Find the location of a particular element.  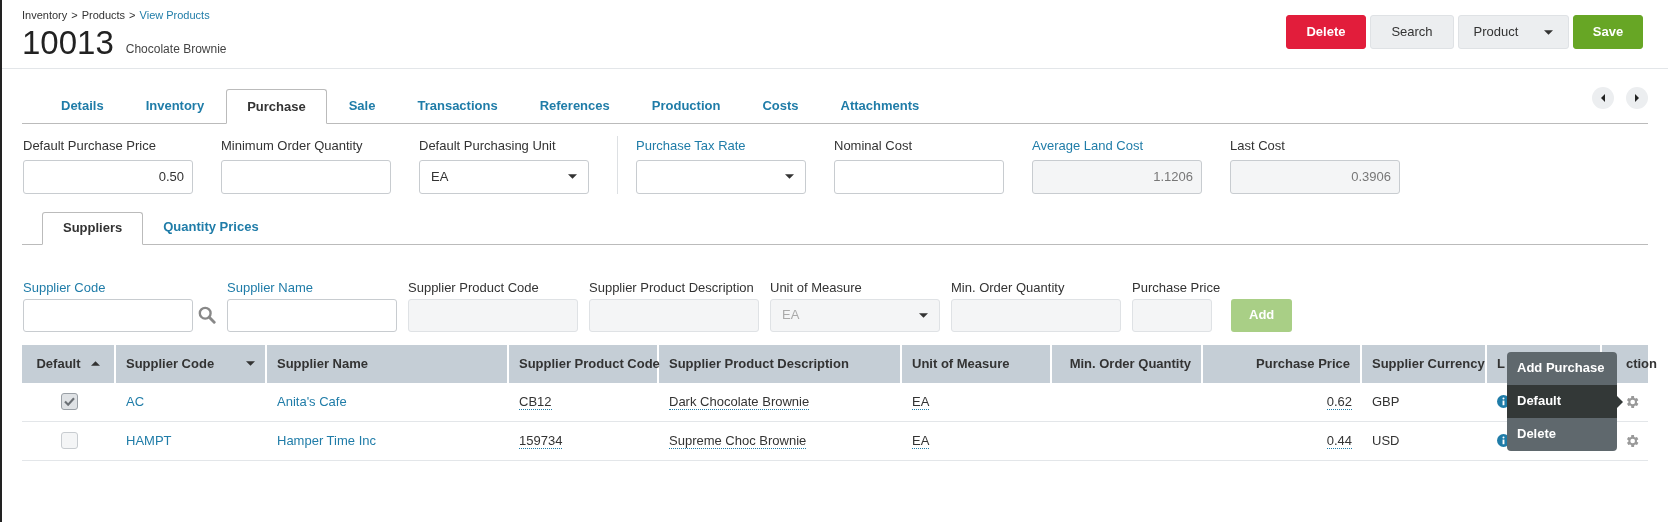

field-label: Default Purchase Price is located at coordinates (90, 146).